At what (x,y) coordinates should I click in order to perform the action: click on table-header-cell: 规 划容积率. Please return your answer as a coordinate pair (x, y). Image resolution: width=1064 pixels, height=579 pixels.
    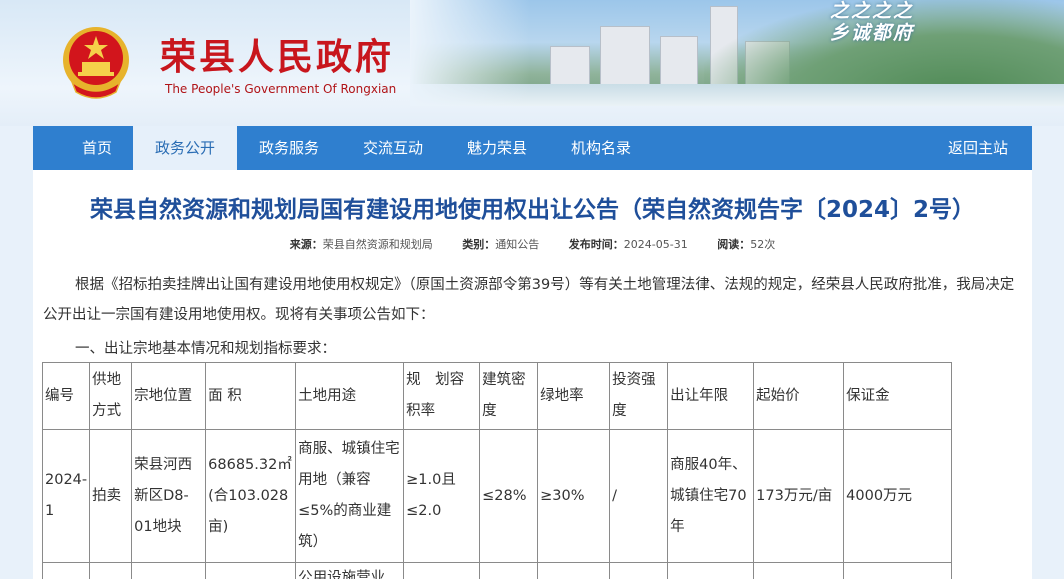
    Looking at the image, I should click on (442, 396).